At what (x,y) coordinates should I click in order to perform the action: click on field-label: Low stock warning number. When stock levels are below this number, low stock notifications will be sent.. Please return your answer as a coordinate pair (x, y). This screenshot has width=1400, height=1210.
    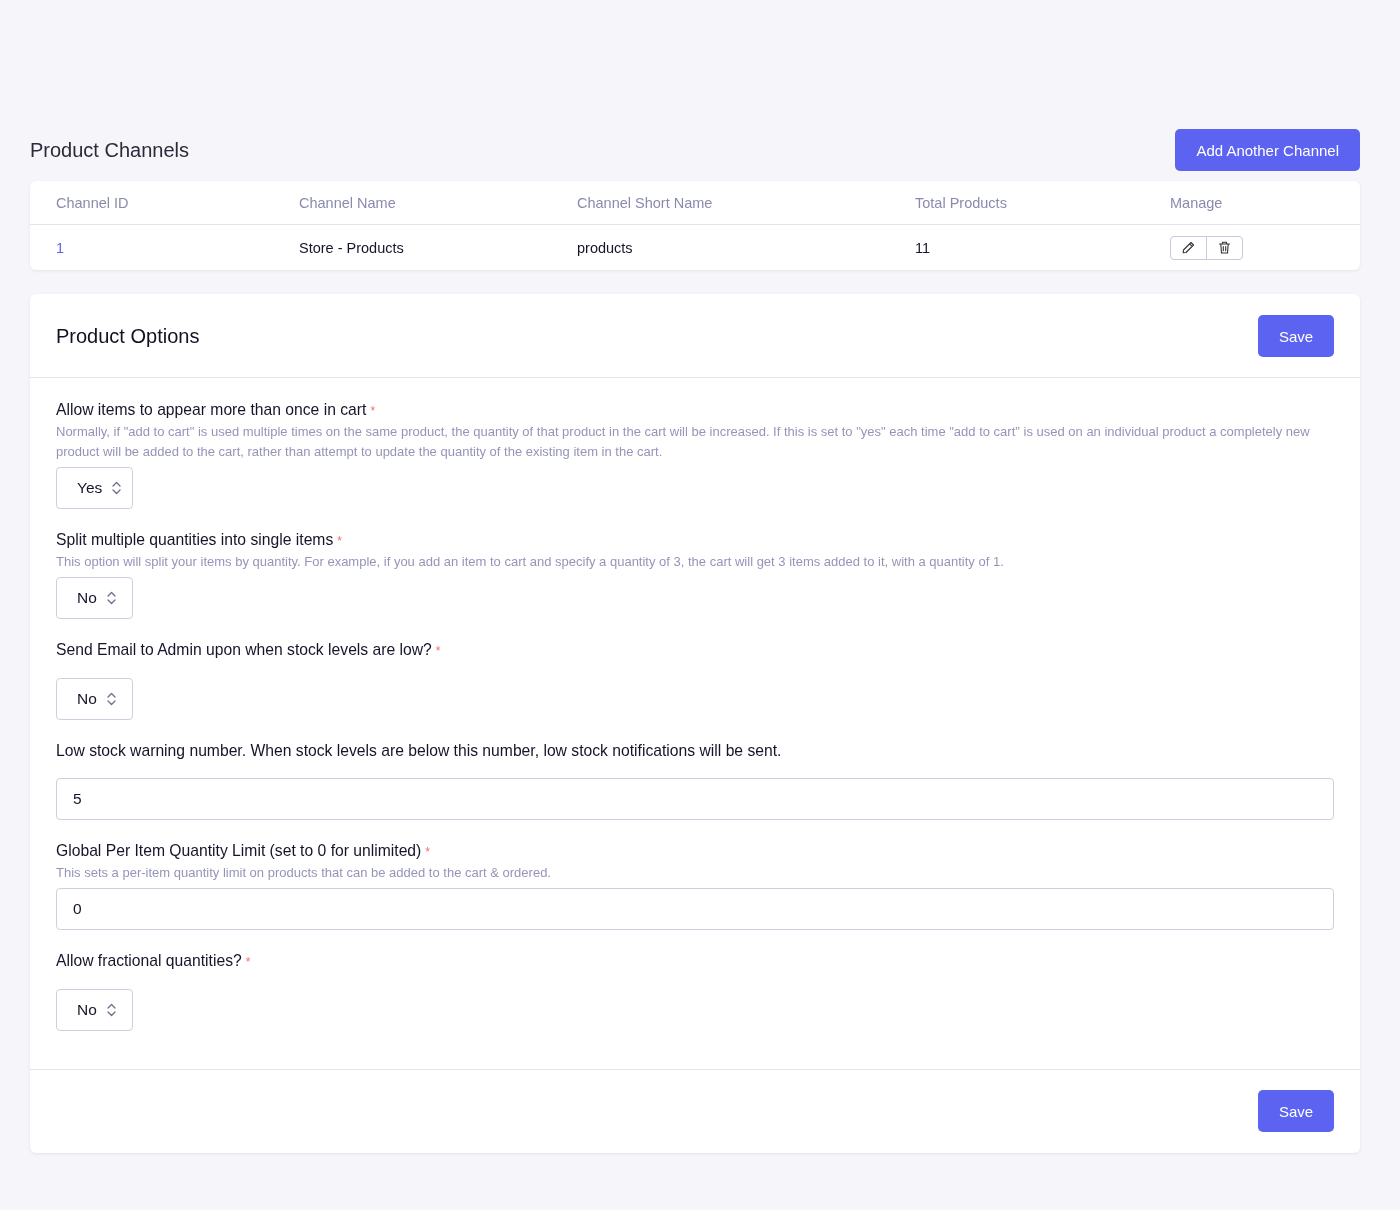
    Looking at the image, I should click on (419, 751).